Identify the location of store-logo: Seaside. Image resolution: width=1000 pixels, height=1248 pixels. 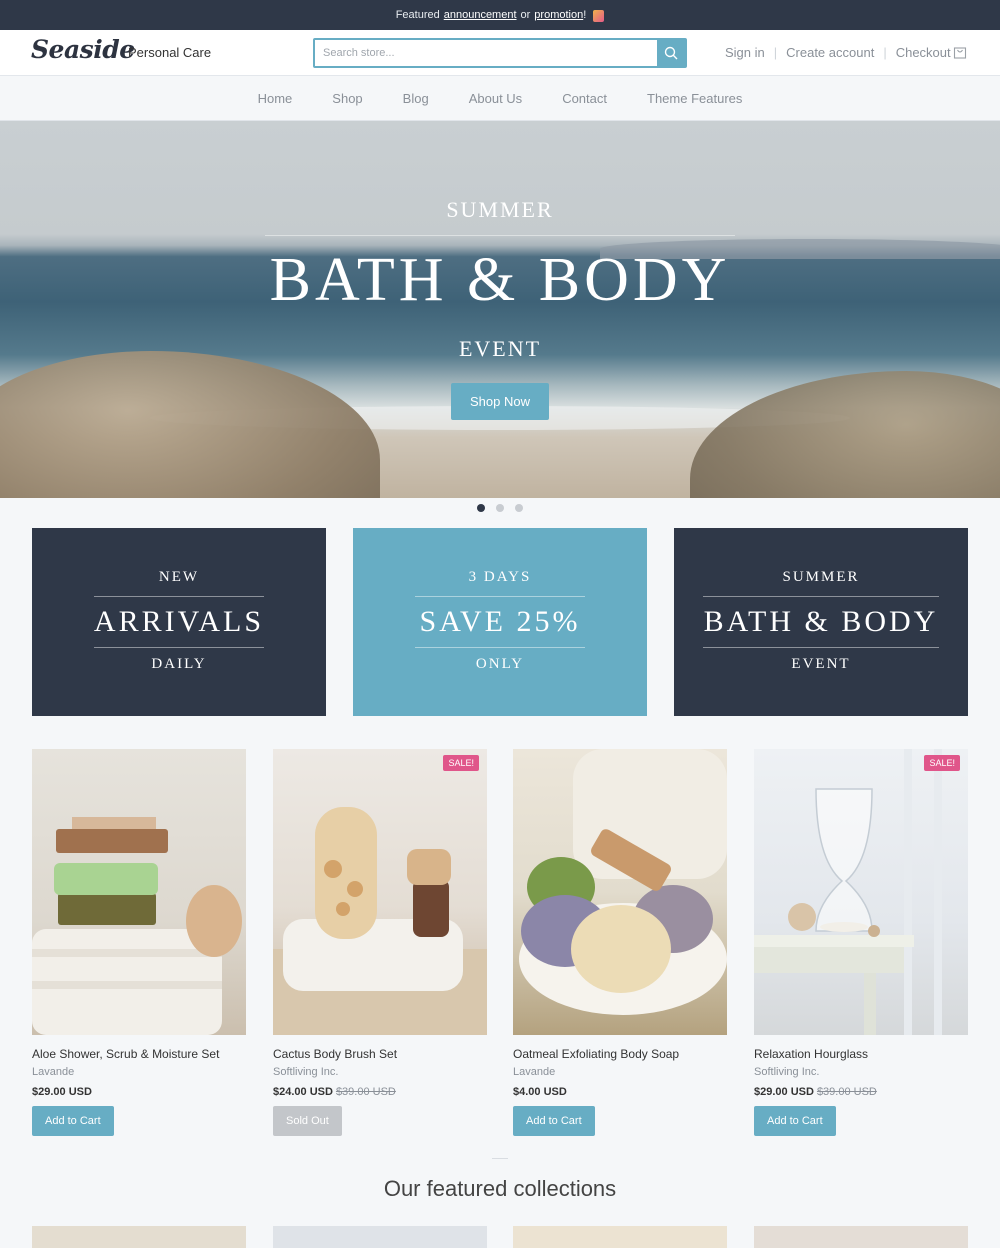
(83, 49).